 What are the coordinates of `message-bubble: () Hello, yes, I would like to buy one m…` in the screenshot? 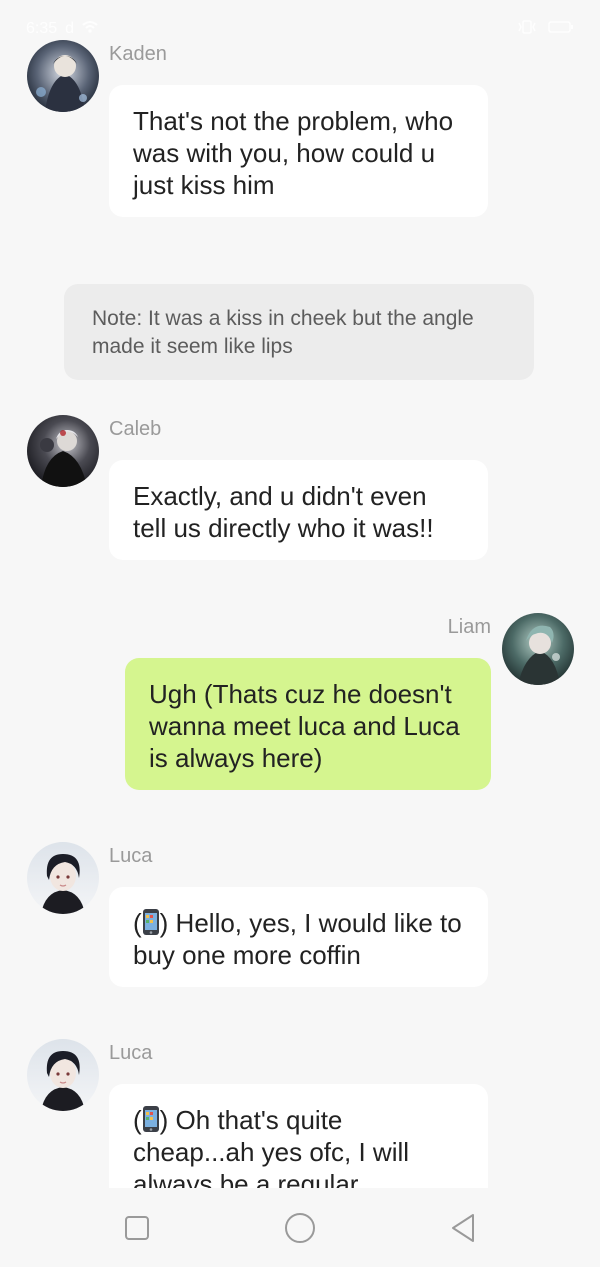 It's located at (298, 937).